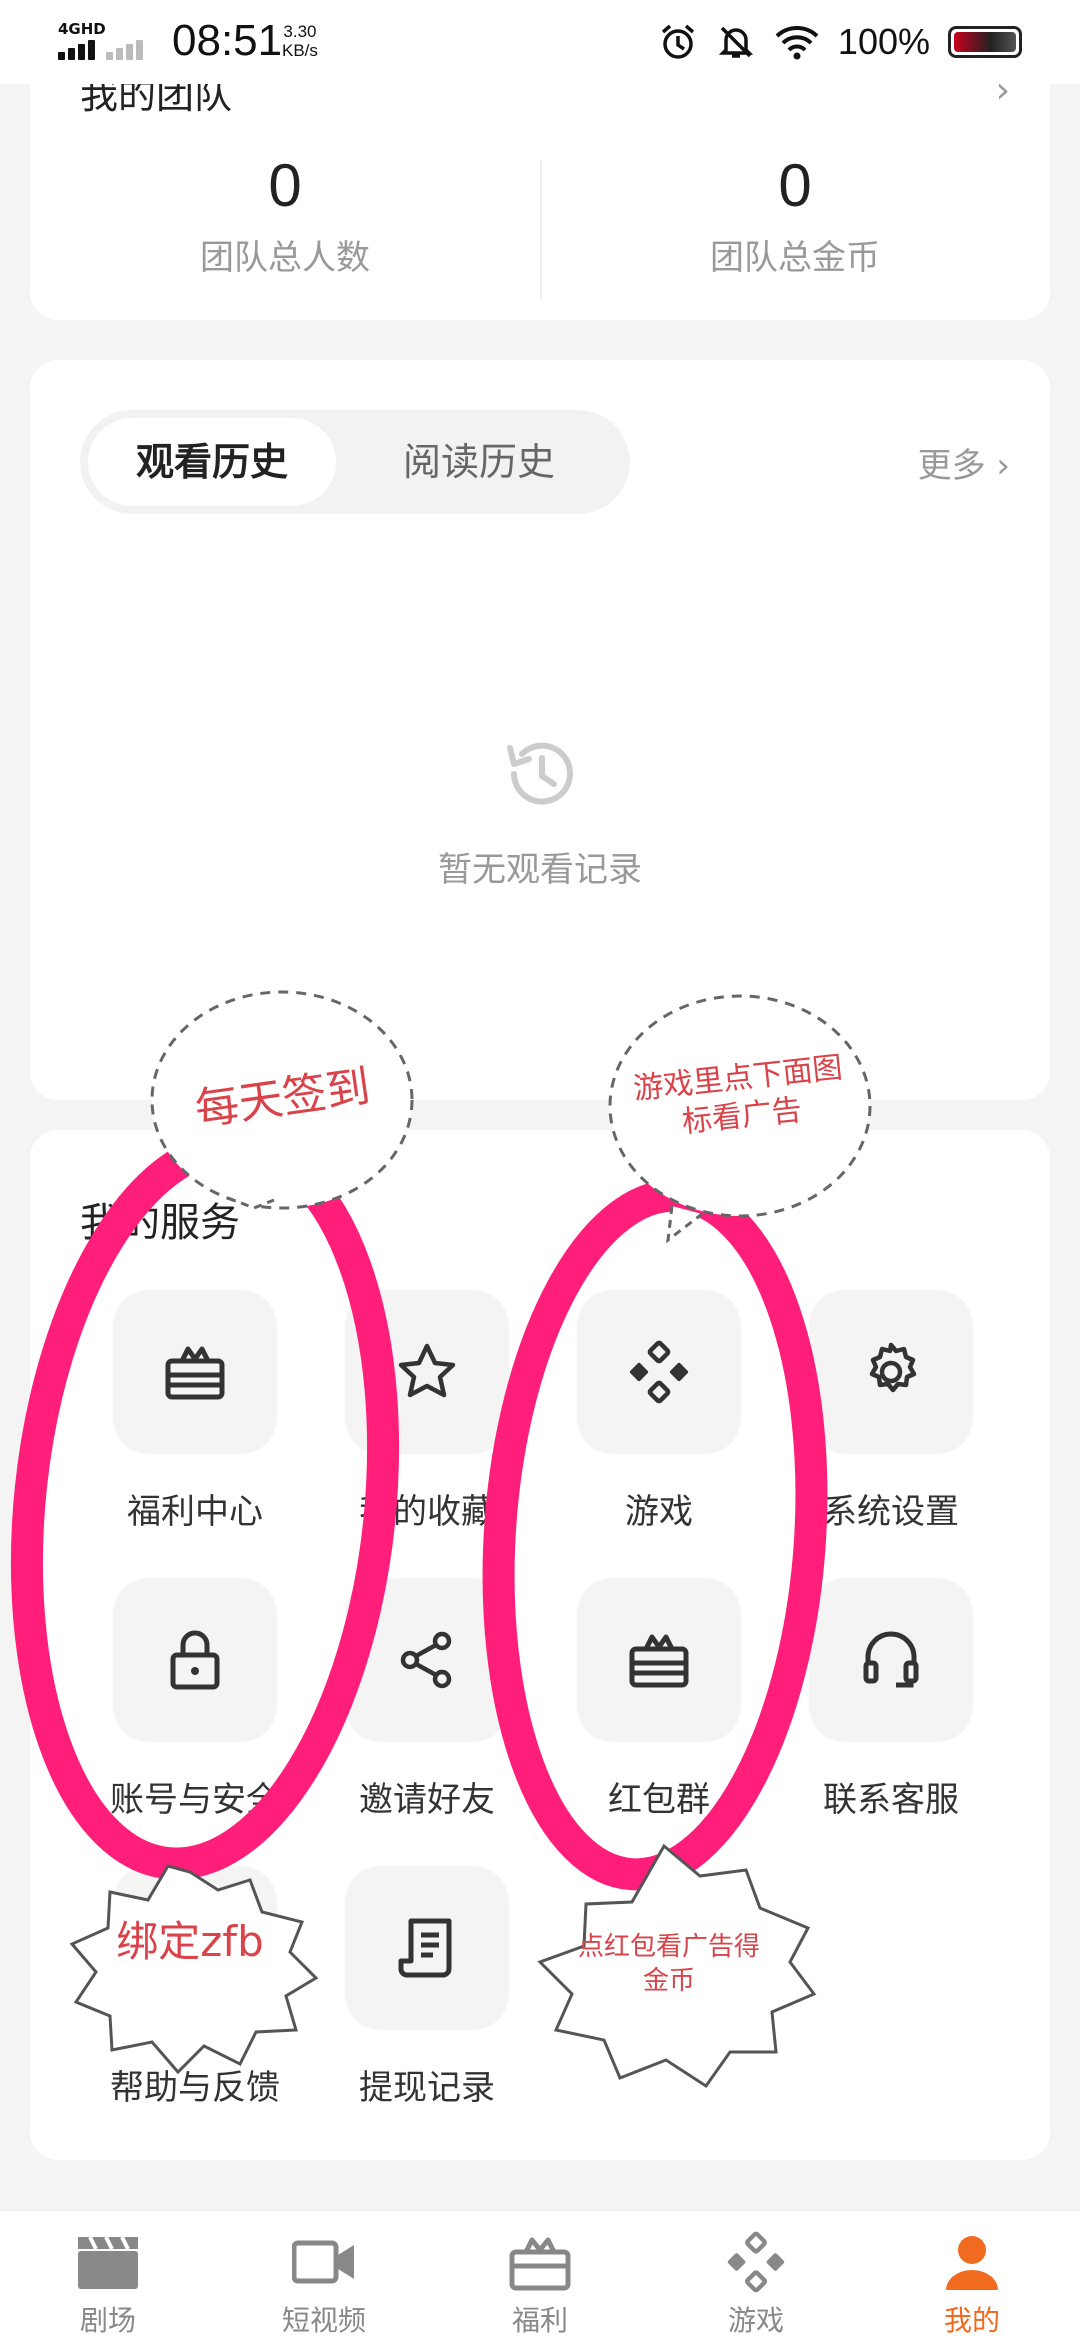 The image size is (1080, 2340). I want to click on nav-label: 游戏, so click(755, 2320).